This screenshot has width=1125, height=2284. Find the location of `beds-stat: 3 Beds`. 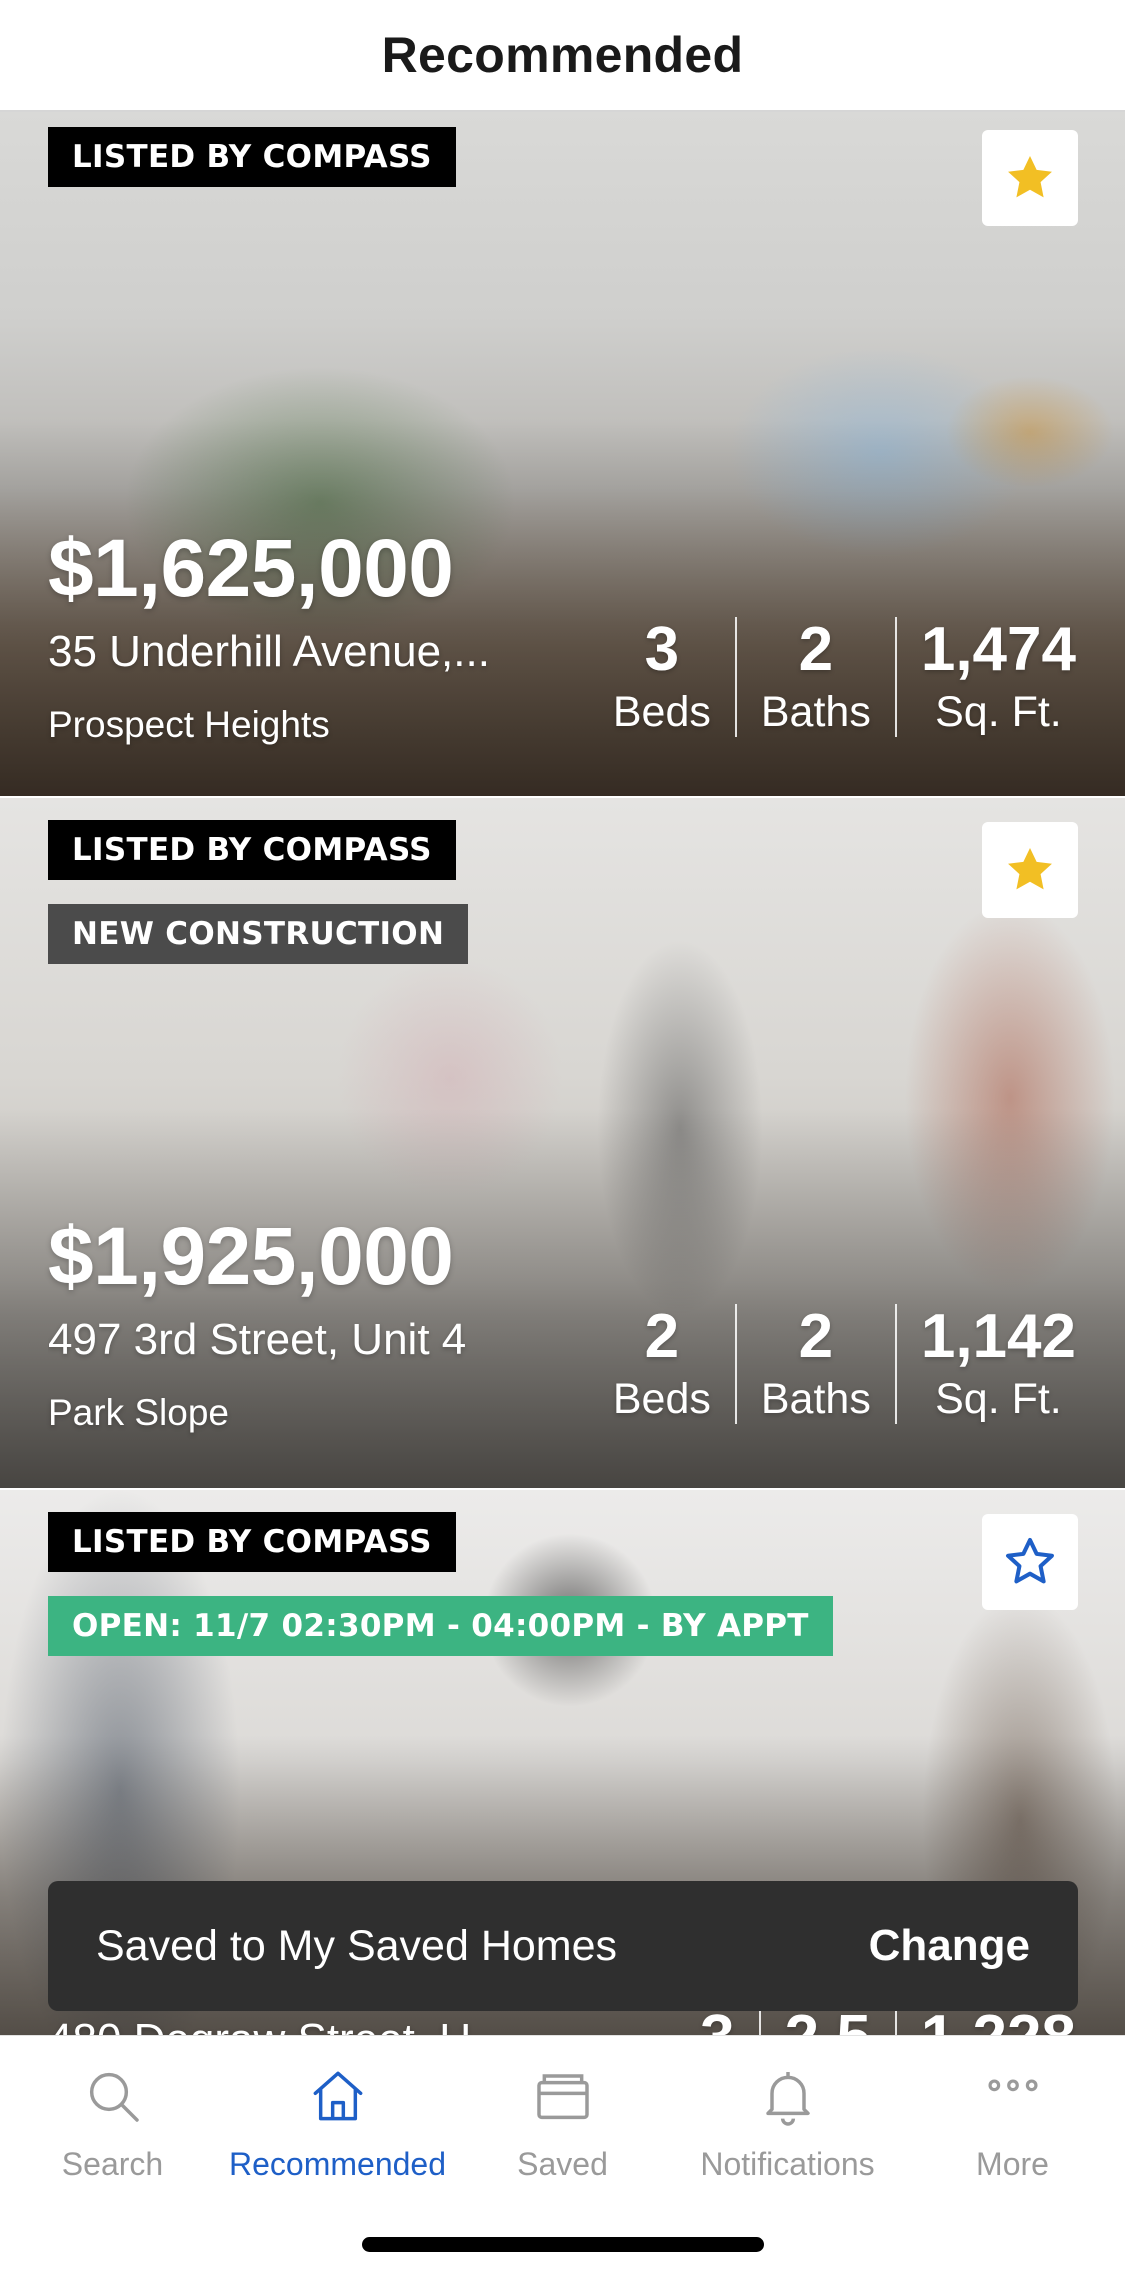

beds-stat: 3 Beds is located at coordinates (662, 677).